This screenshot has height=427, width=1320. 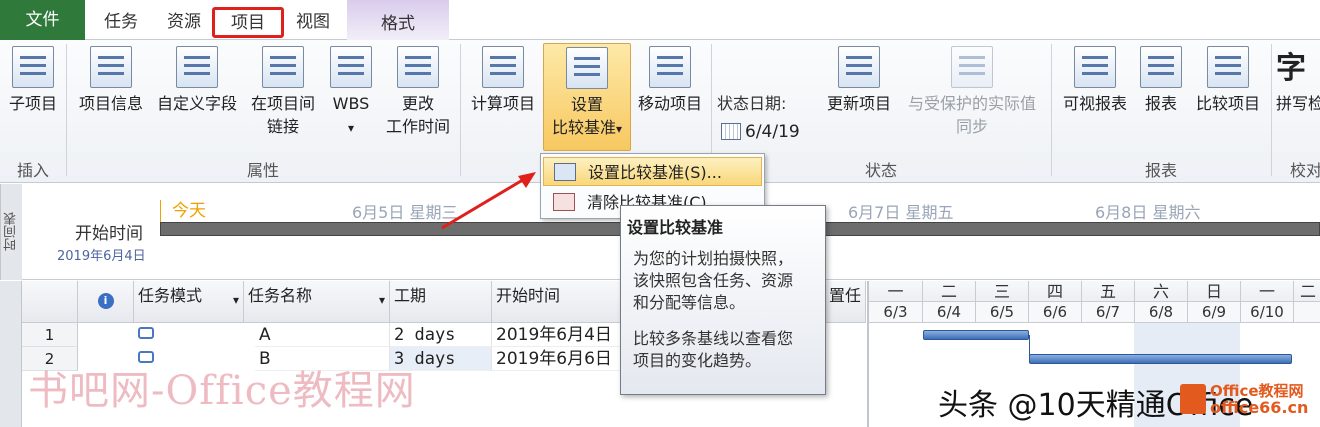 What do you see at coordinates (972, 67) in the screenshot?
I see `sync-icon` at bounding box center [972, 67].